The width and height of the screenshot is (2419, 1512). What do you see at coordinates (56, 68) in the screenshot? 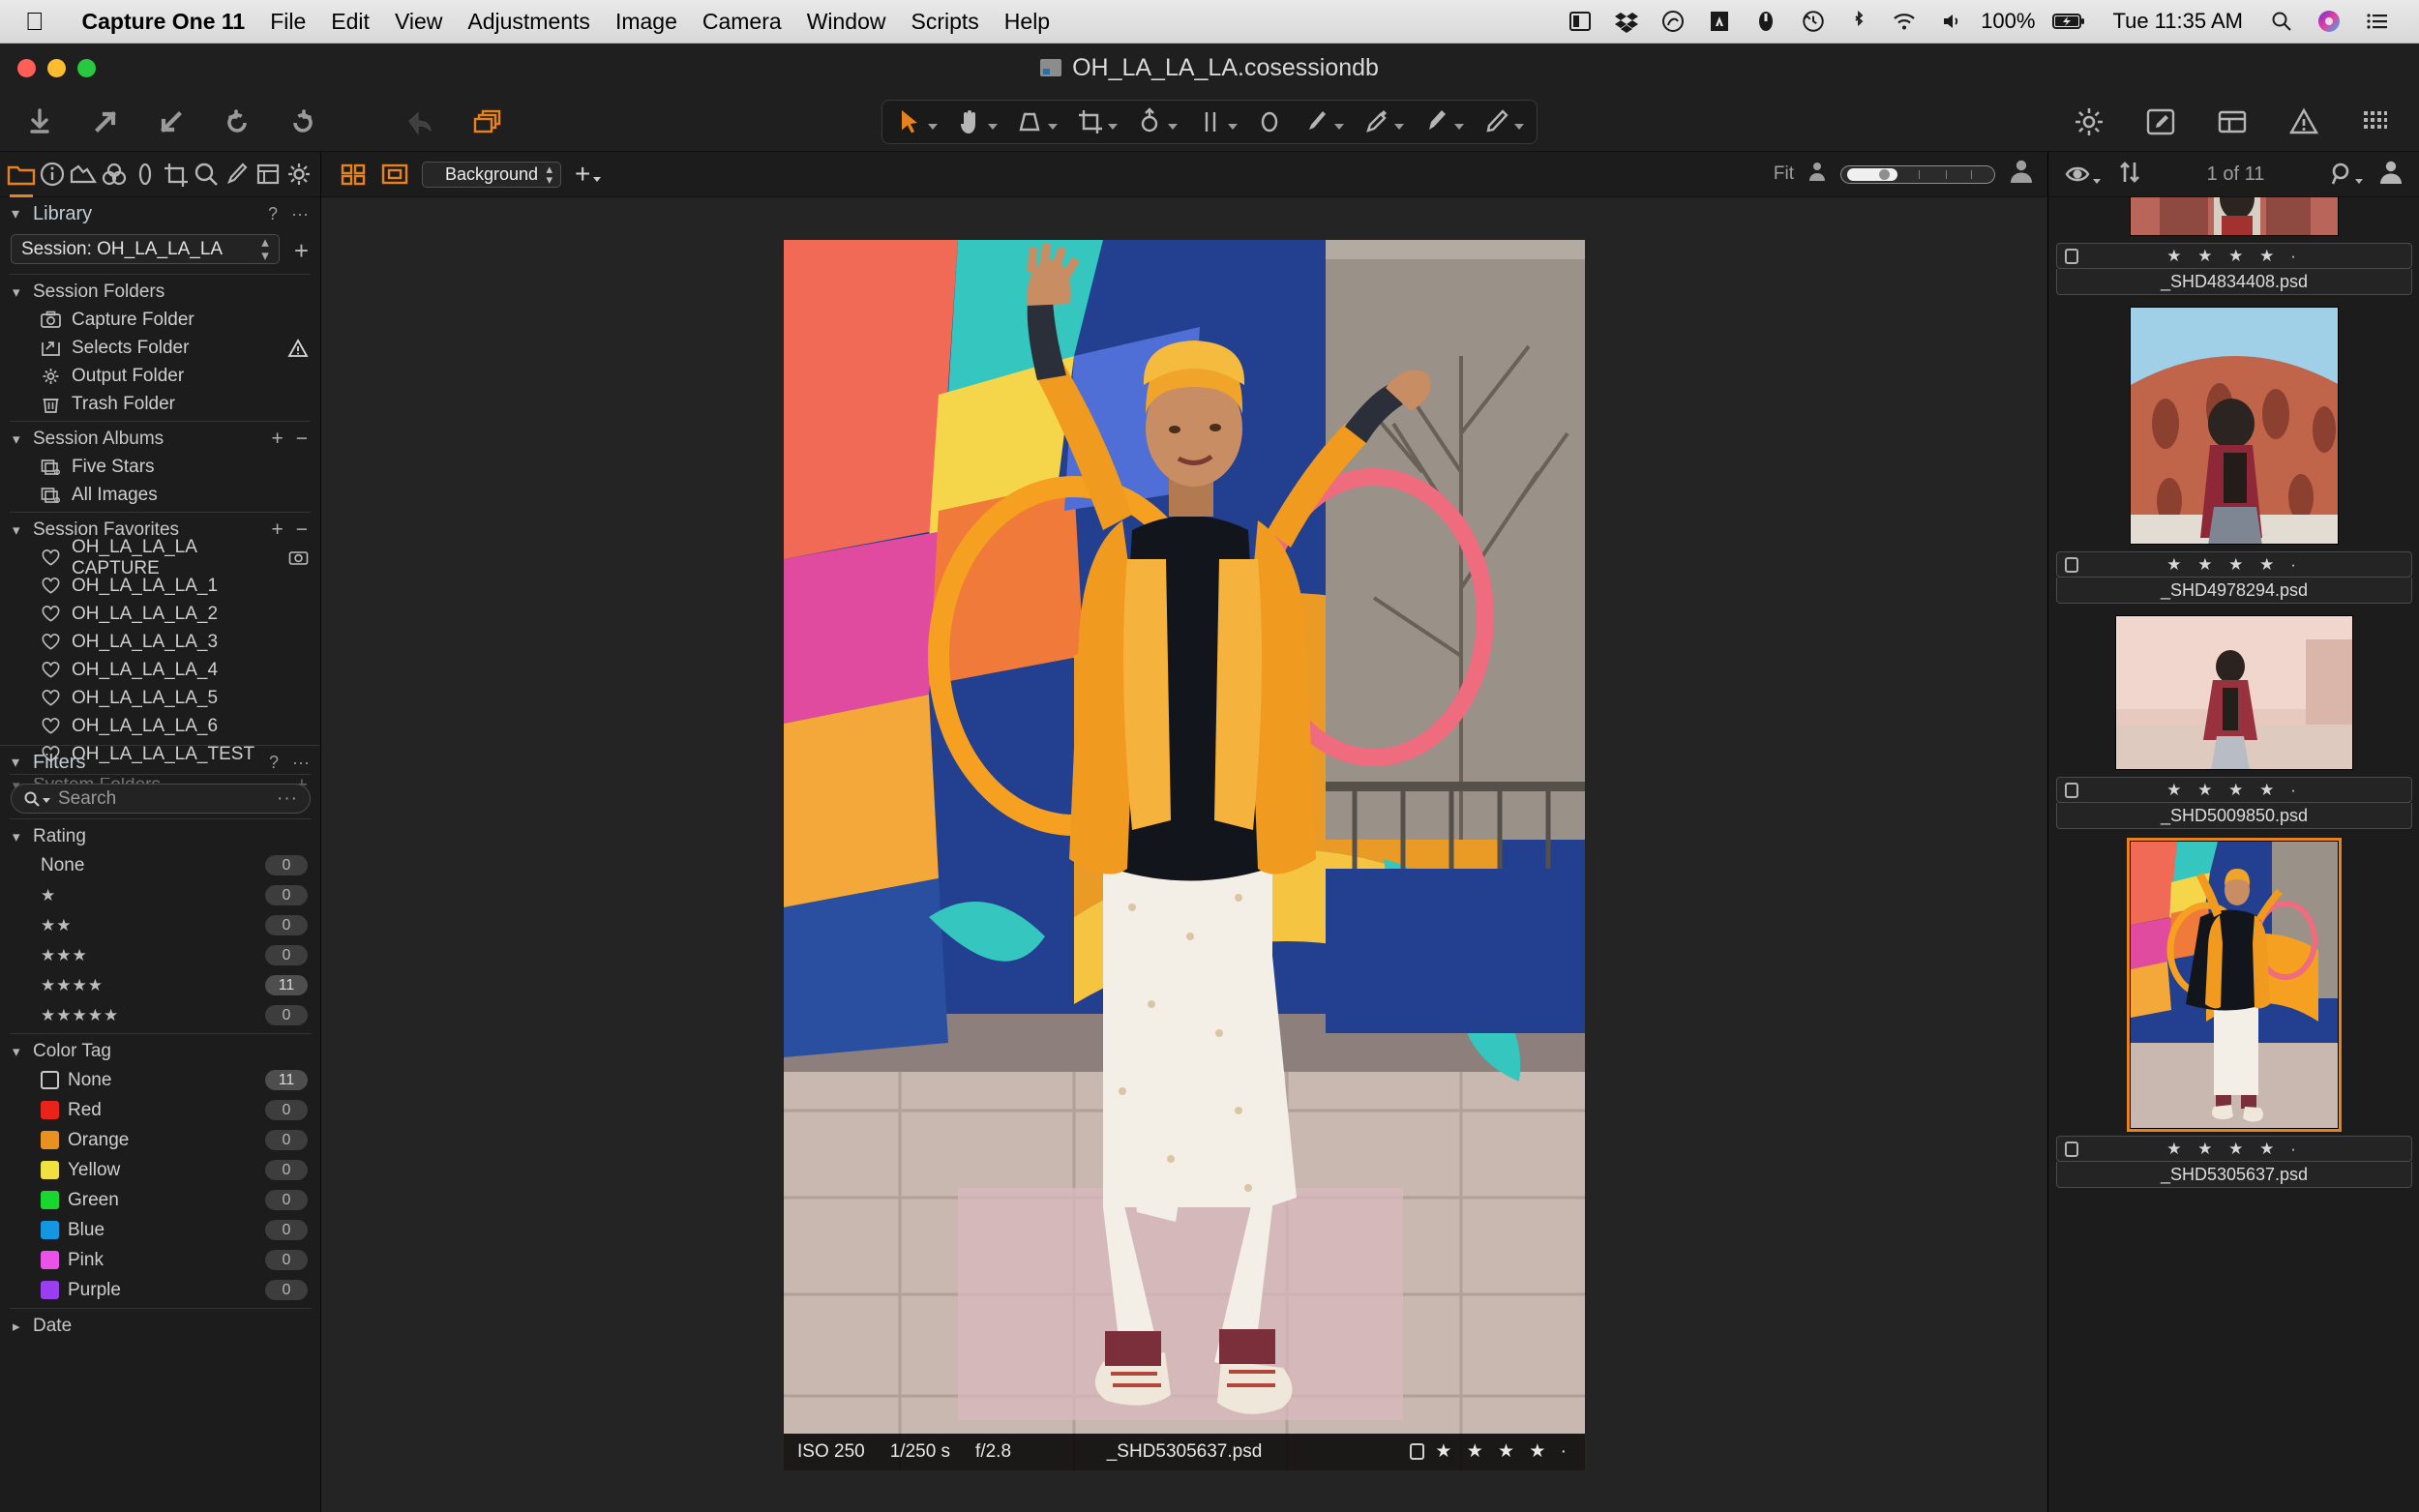
I see `minimize-window-button` at bounding box center [56, 68].